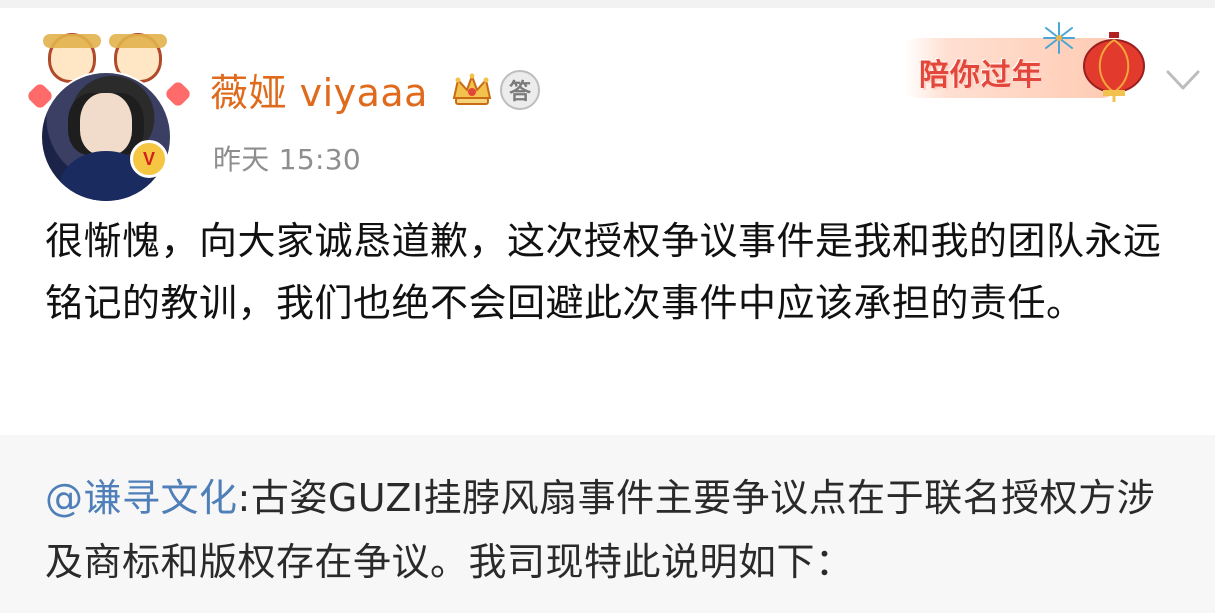  I want to click on verified-badge-icon: V, so click(149, 159).